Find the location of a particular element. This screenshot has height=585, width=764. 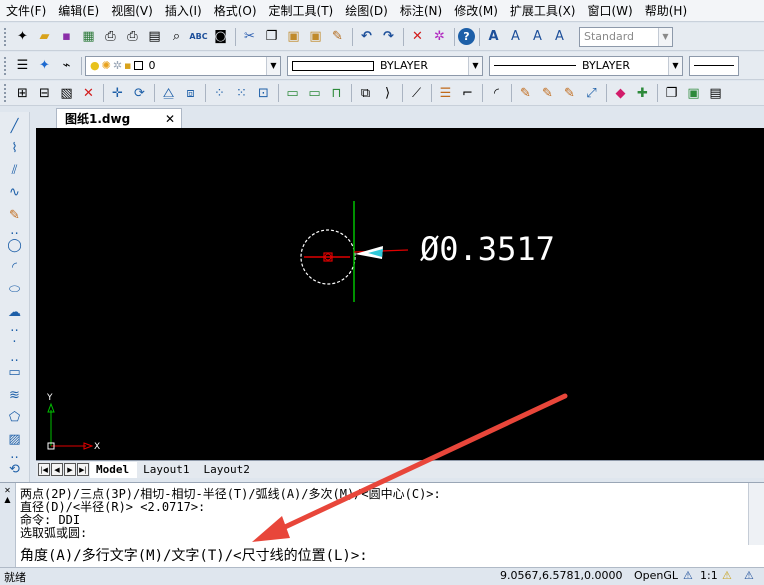

menu-edit: 编辑(E) is located at coordinates (78, 10).